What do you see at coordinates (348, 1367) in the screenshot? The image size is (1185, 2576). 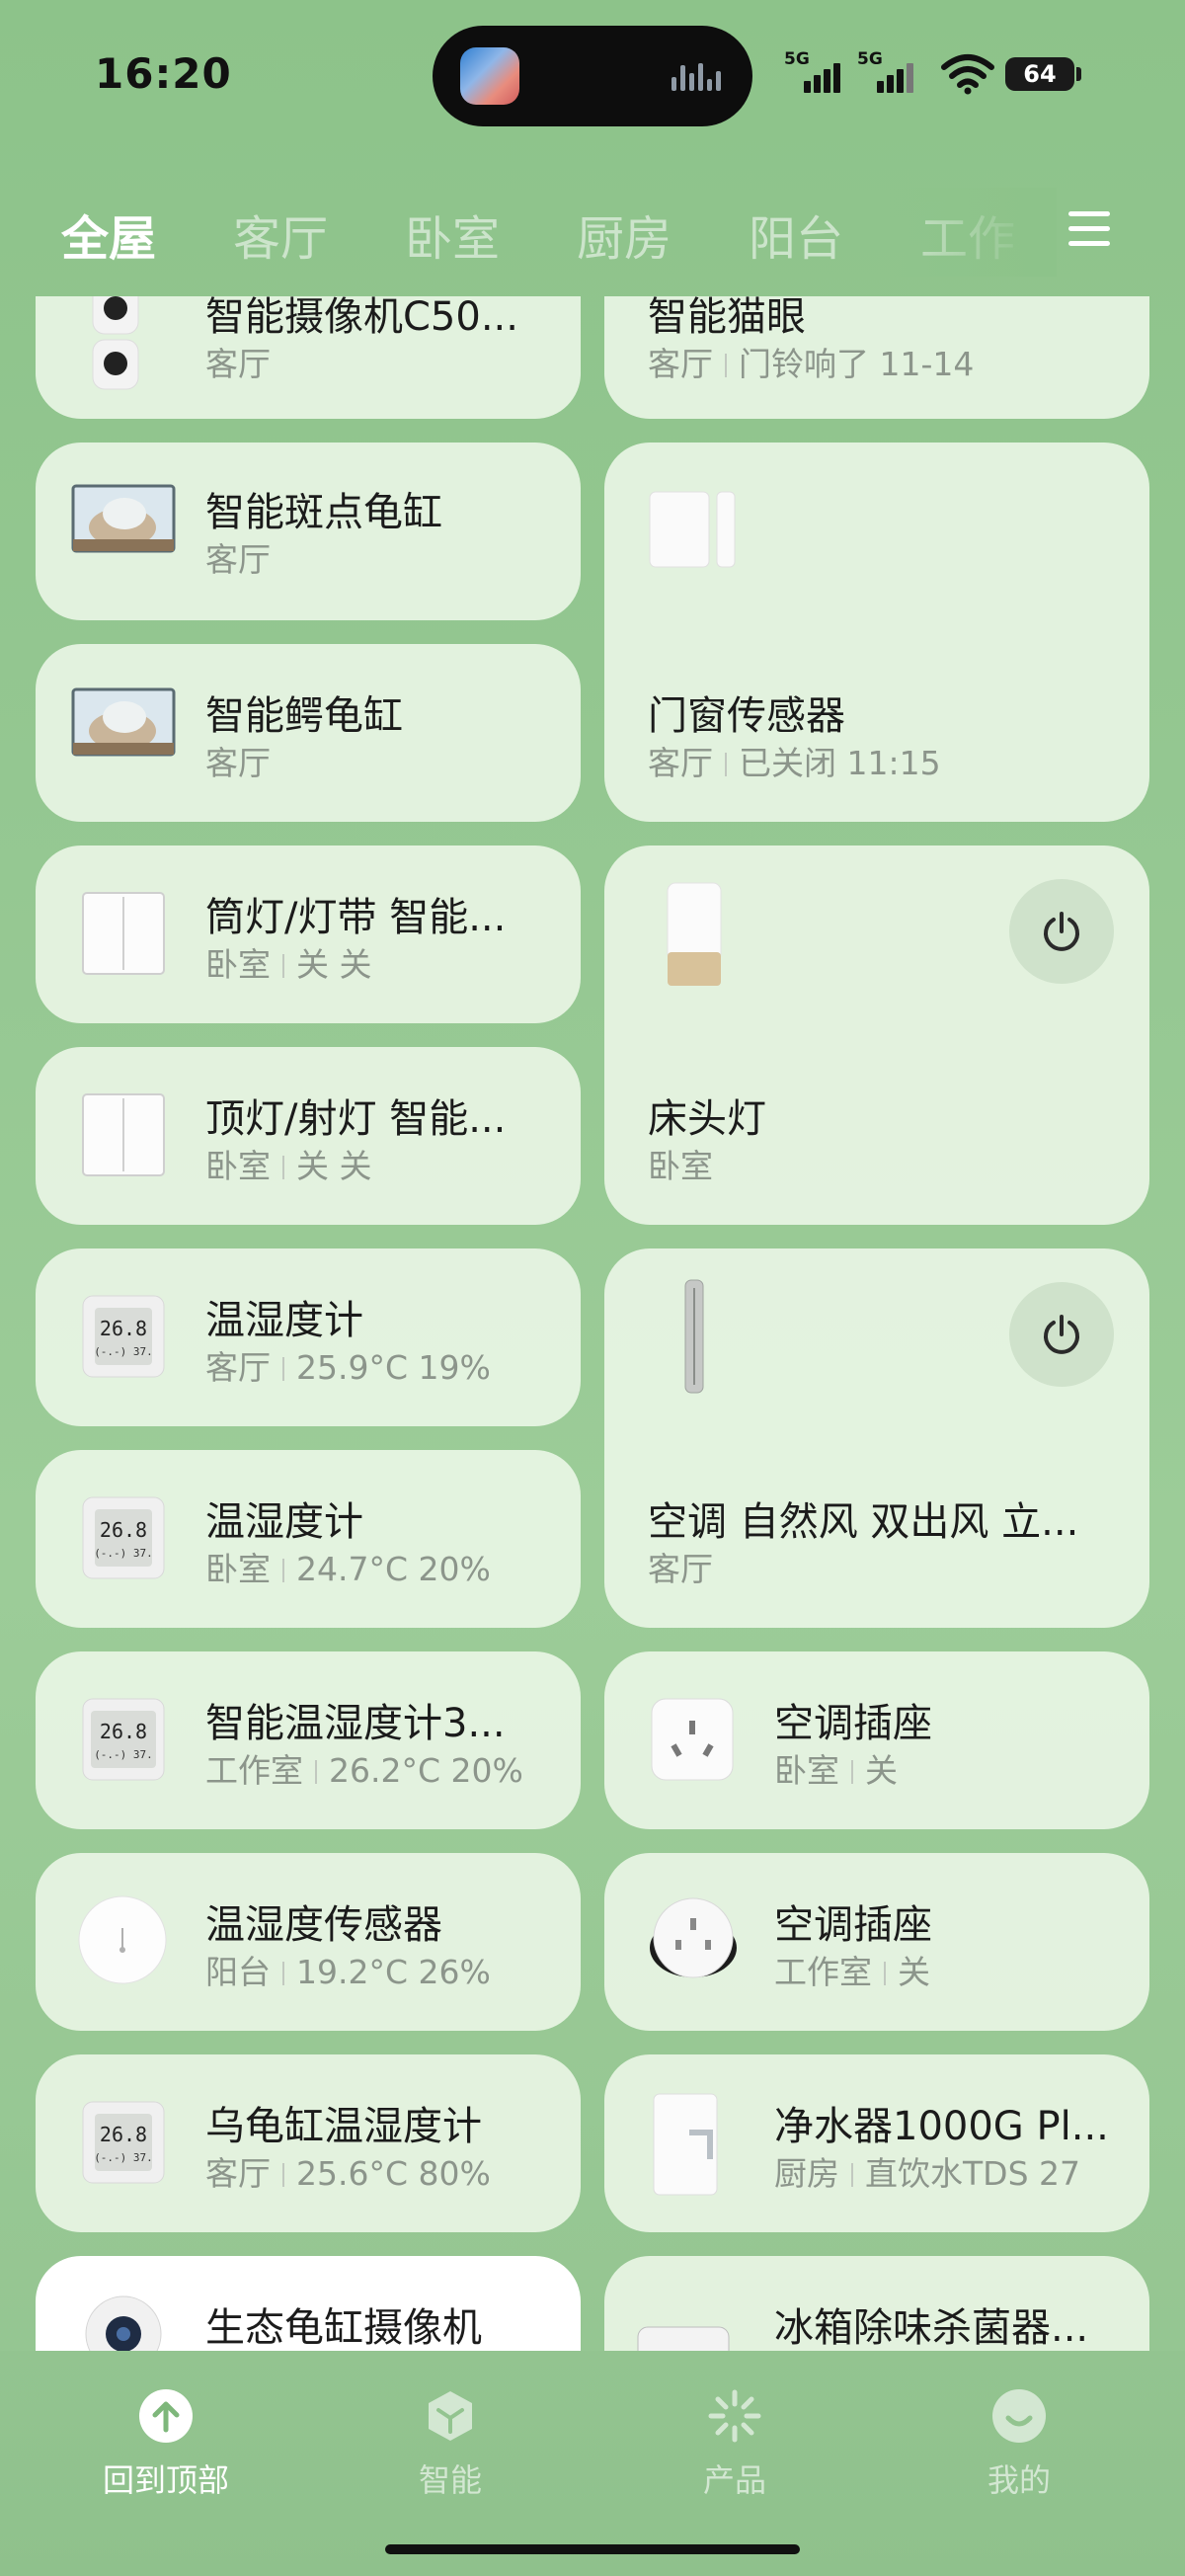 I see `device-status: 客厅 25.9°C 19%` at bounding box center [348, 1367].